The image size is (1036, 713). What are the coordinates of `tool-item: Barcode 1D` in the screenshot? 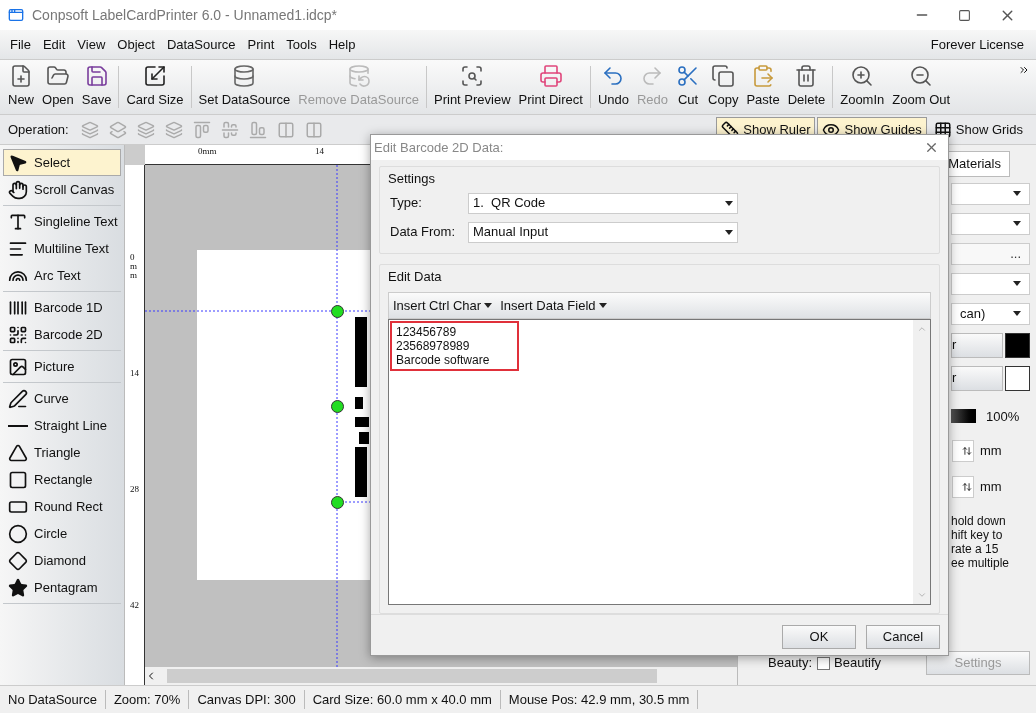 It's located at (62, 307).